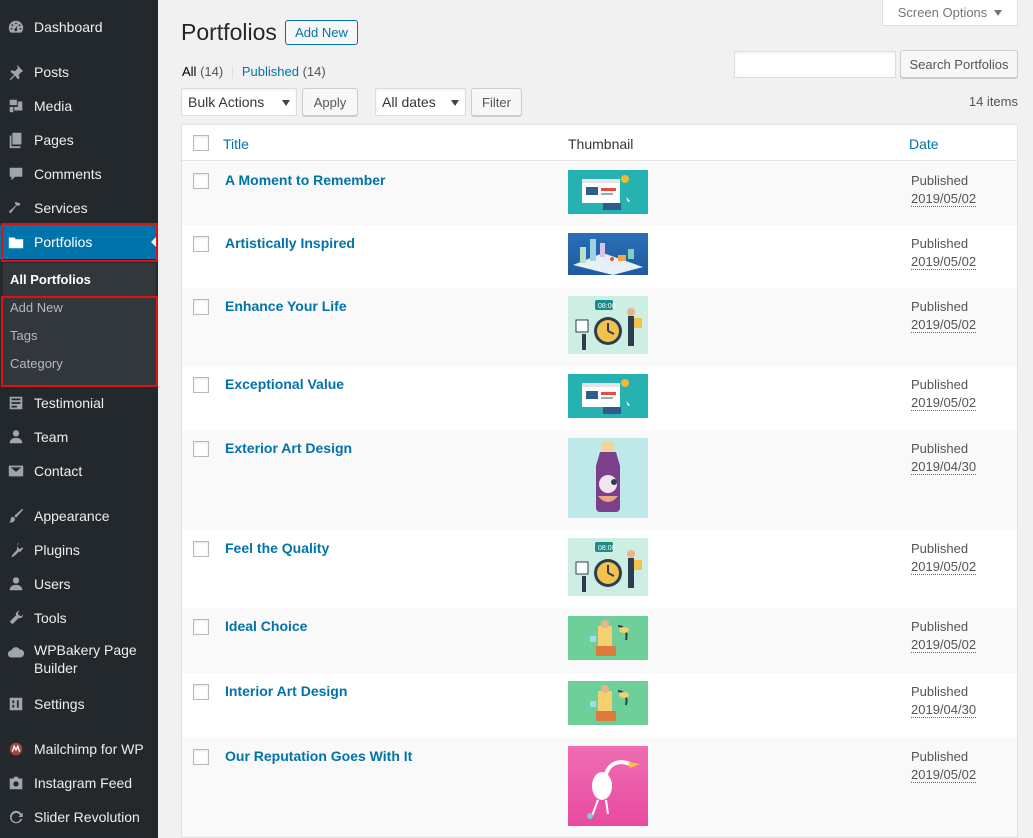 The image size is (1033, 838). Describe the element at coordinates (420, 102) in the screenshot. I see `dates-select: All dates` at that location.